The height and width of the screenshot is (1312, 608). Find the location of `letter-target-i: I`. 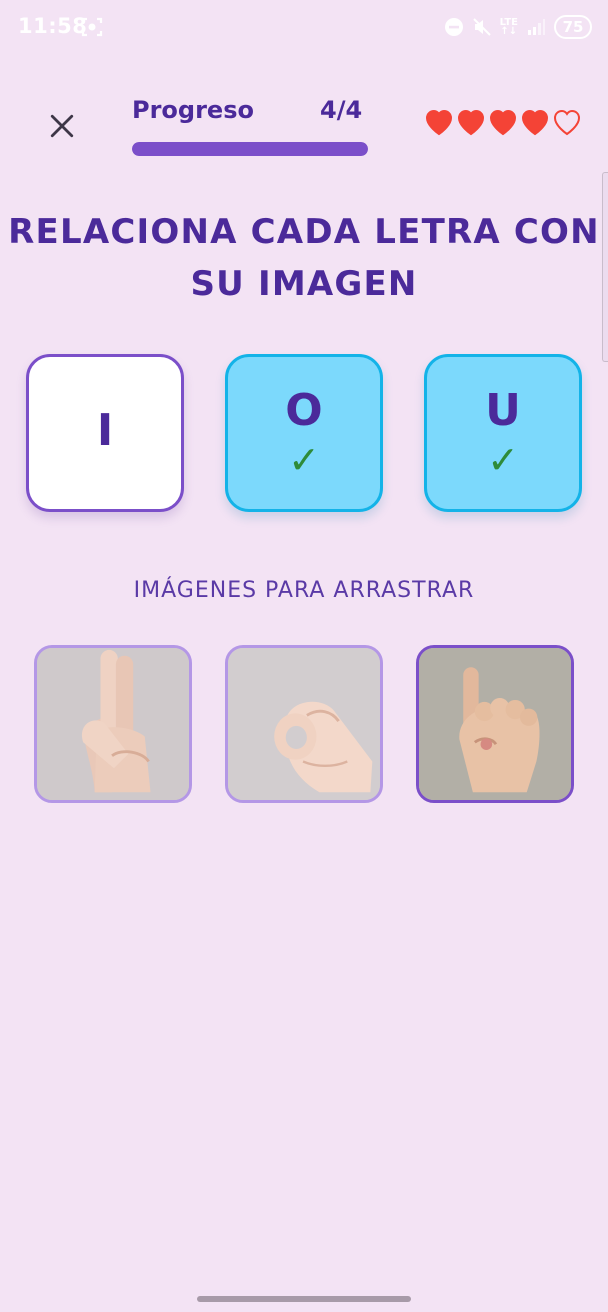

letter-target-i: I is located at coordinates (105, 433).